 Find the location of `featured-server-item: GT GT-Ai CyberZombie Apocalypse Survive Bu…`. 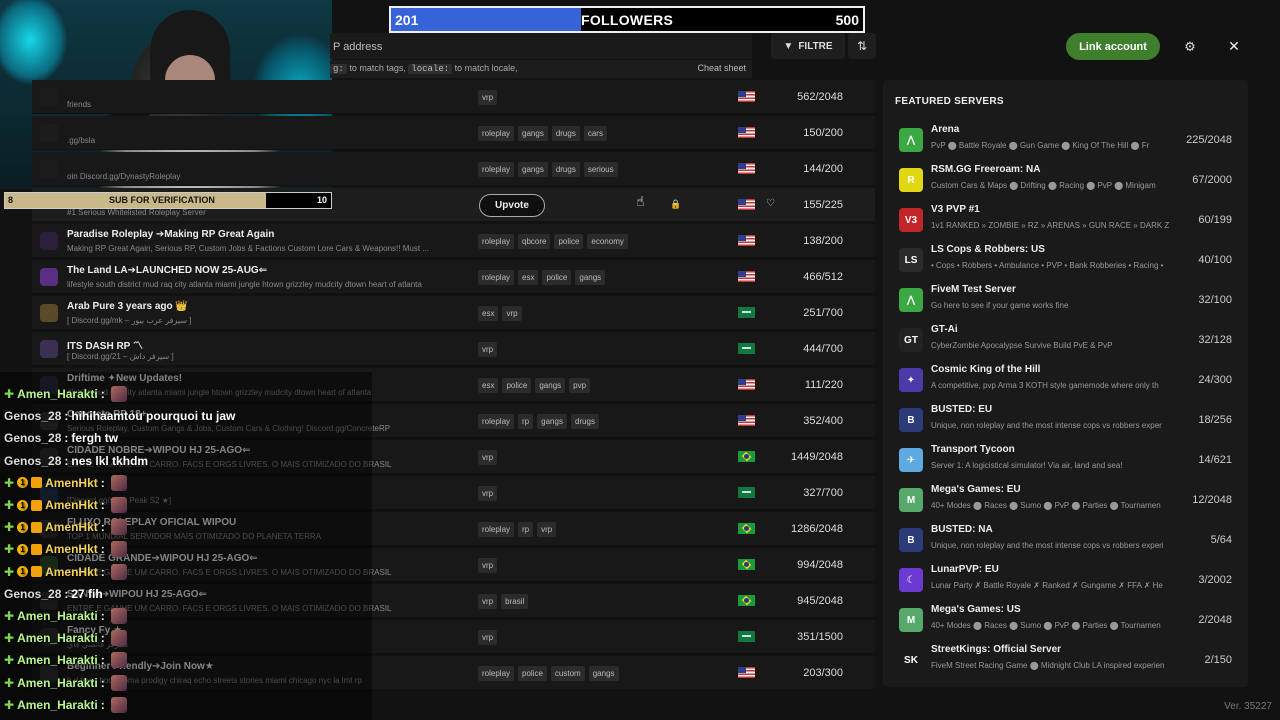

featured-server-item: GT GT-Ai CyberZombie Apocalypse Survive Bu… is located at coordinates (1065, 341).